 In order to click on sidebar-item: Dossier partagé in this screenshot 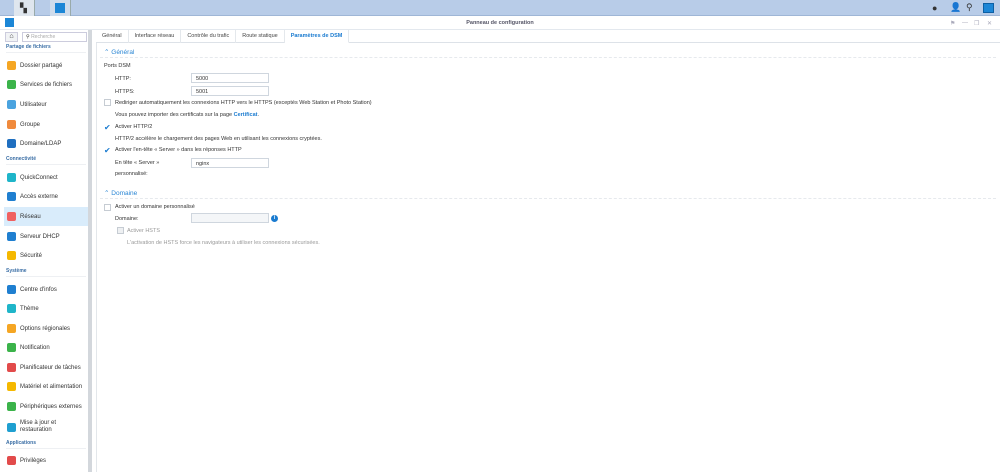, I will do `click(46, 65)`.